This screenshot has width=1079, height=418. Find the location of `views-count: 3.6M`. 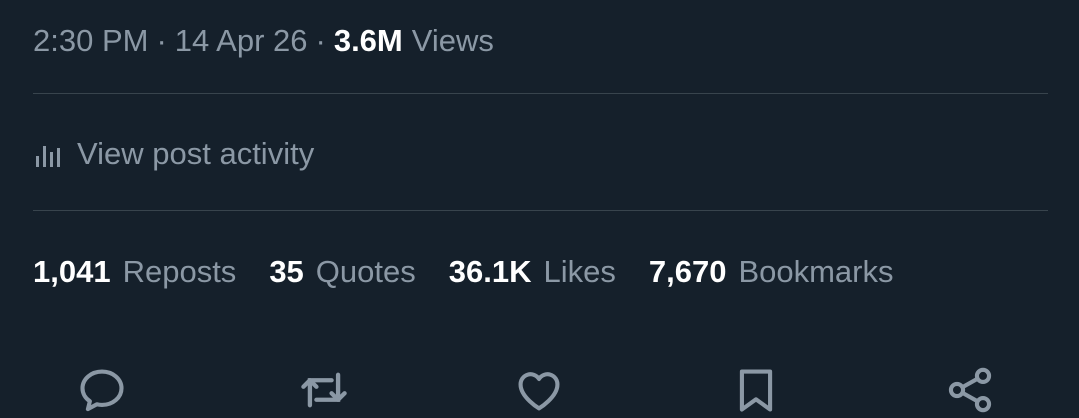

views-count: 3.6M is located at coordinates (368, 40).